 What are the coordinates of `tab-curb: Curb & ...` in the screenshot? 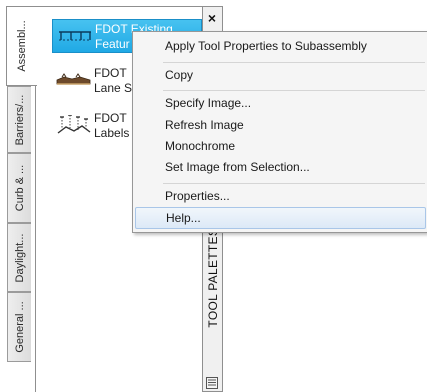 It's located at (19, 188).